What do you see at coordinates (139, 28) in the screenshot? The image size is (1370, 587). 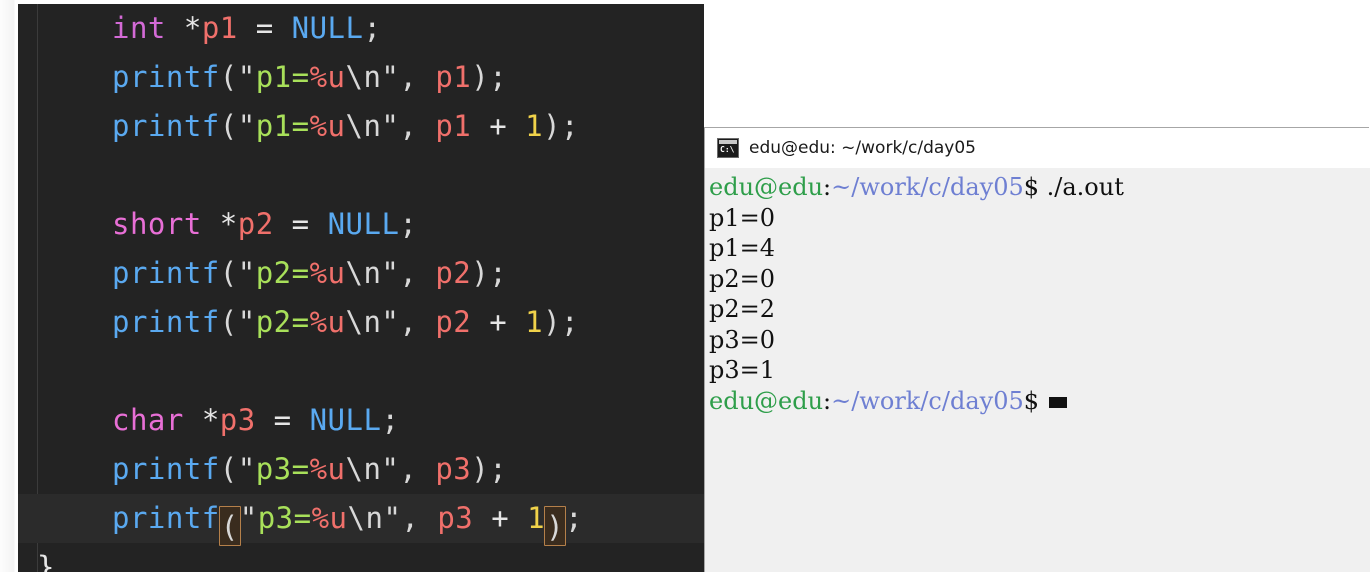 I see `code-token: int` at bounding box center [139, 28].